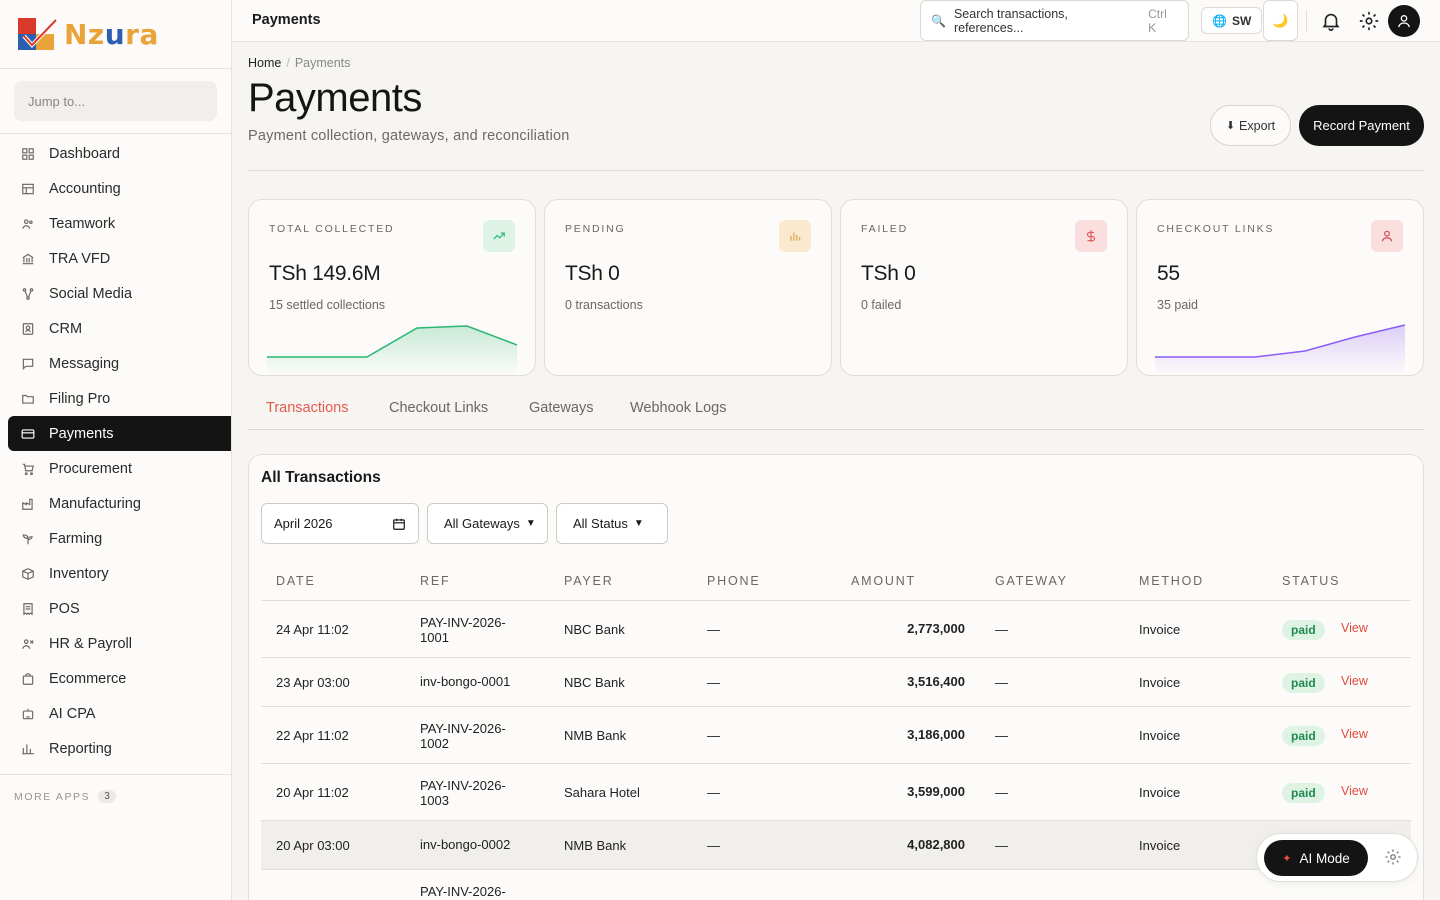 This screenshot has height=900, width=1440. What do you see at coordinates (1280, 349) in the screenshot?
I see `sparkline-checkout-links` at bounding box center [1280, 349].